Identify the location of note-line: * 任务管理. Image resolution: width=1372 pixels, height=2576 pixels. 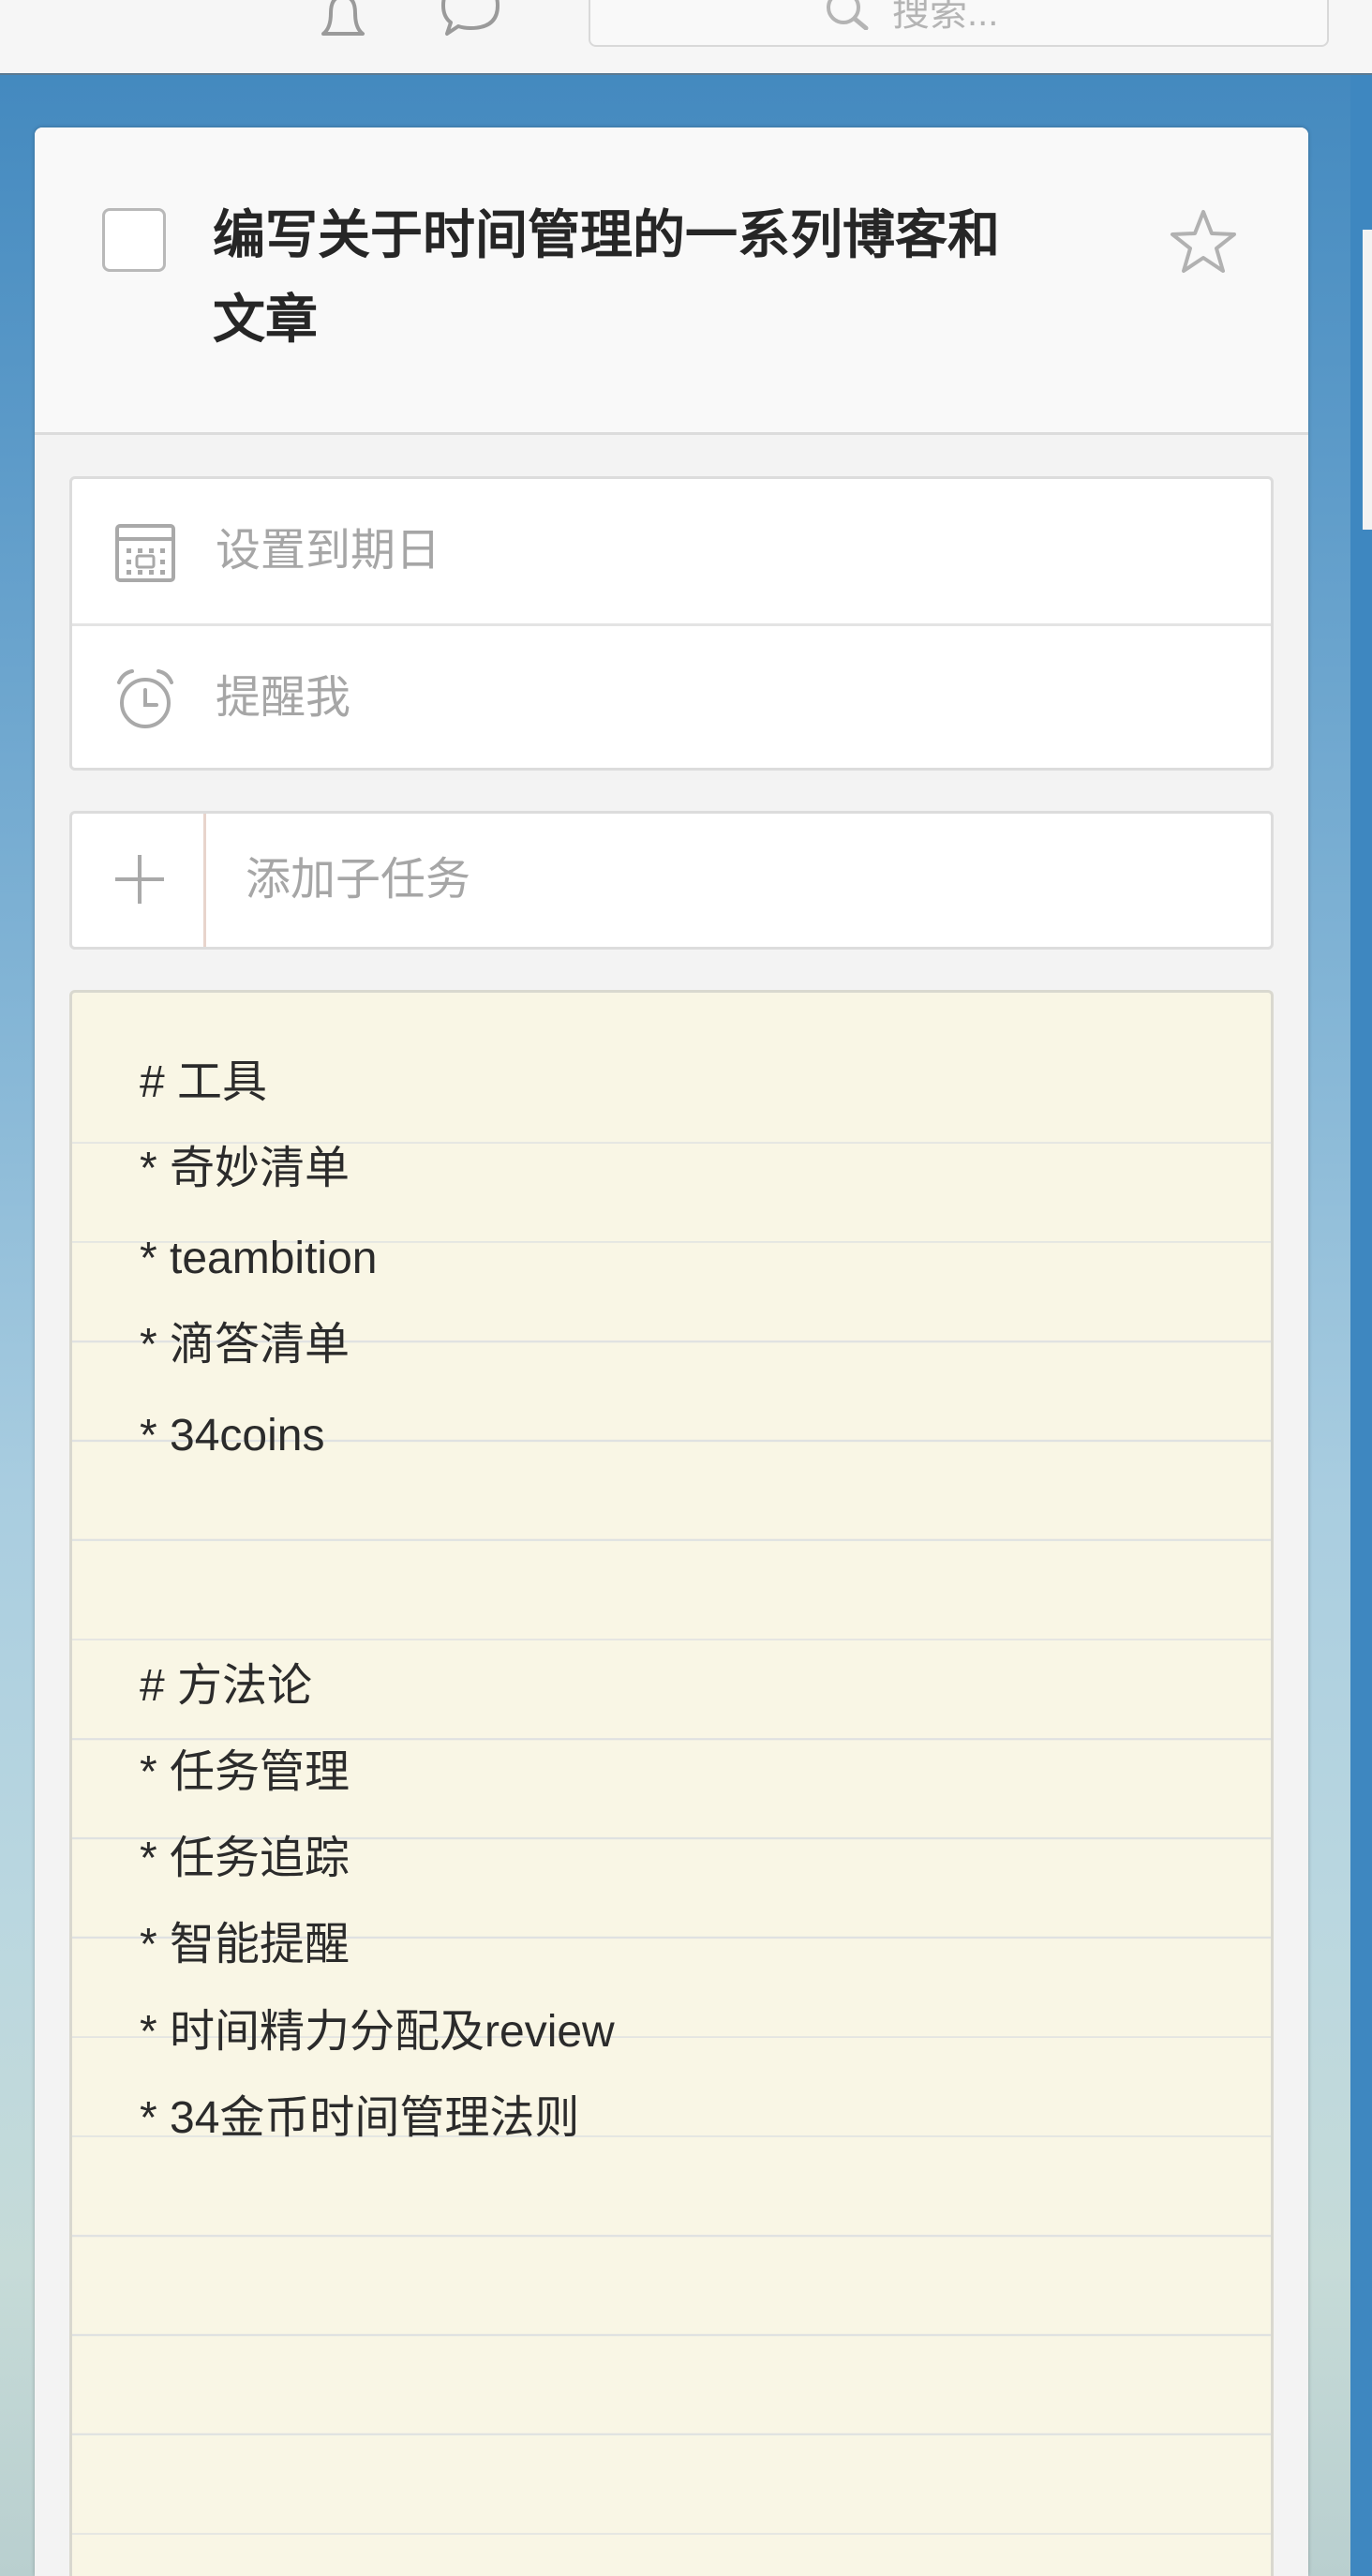
(245, 1772).